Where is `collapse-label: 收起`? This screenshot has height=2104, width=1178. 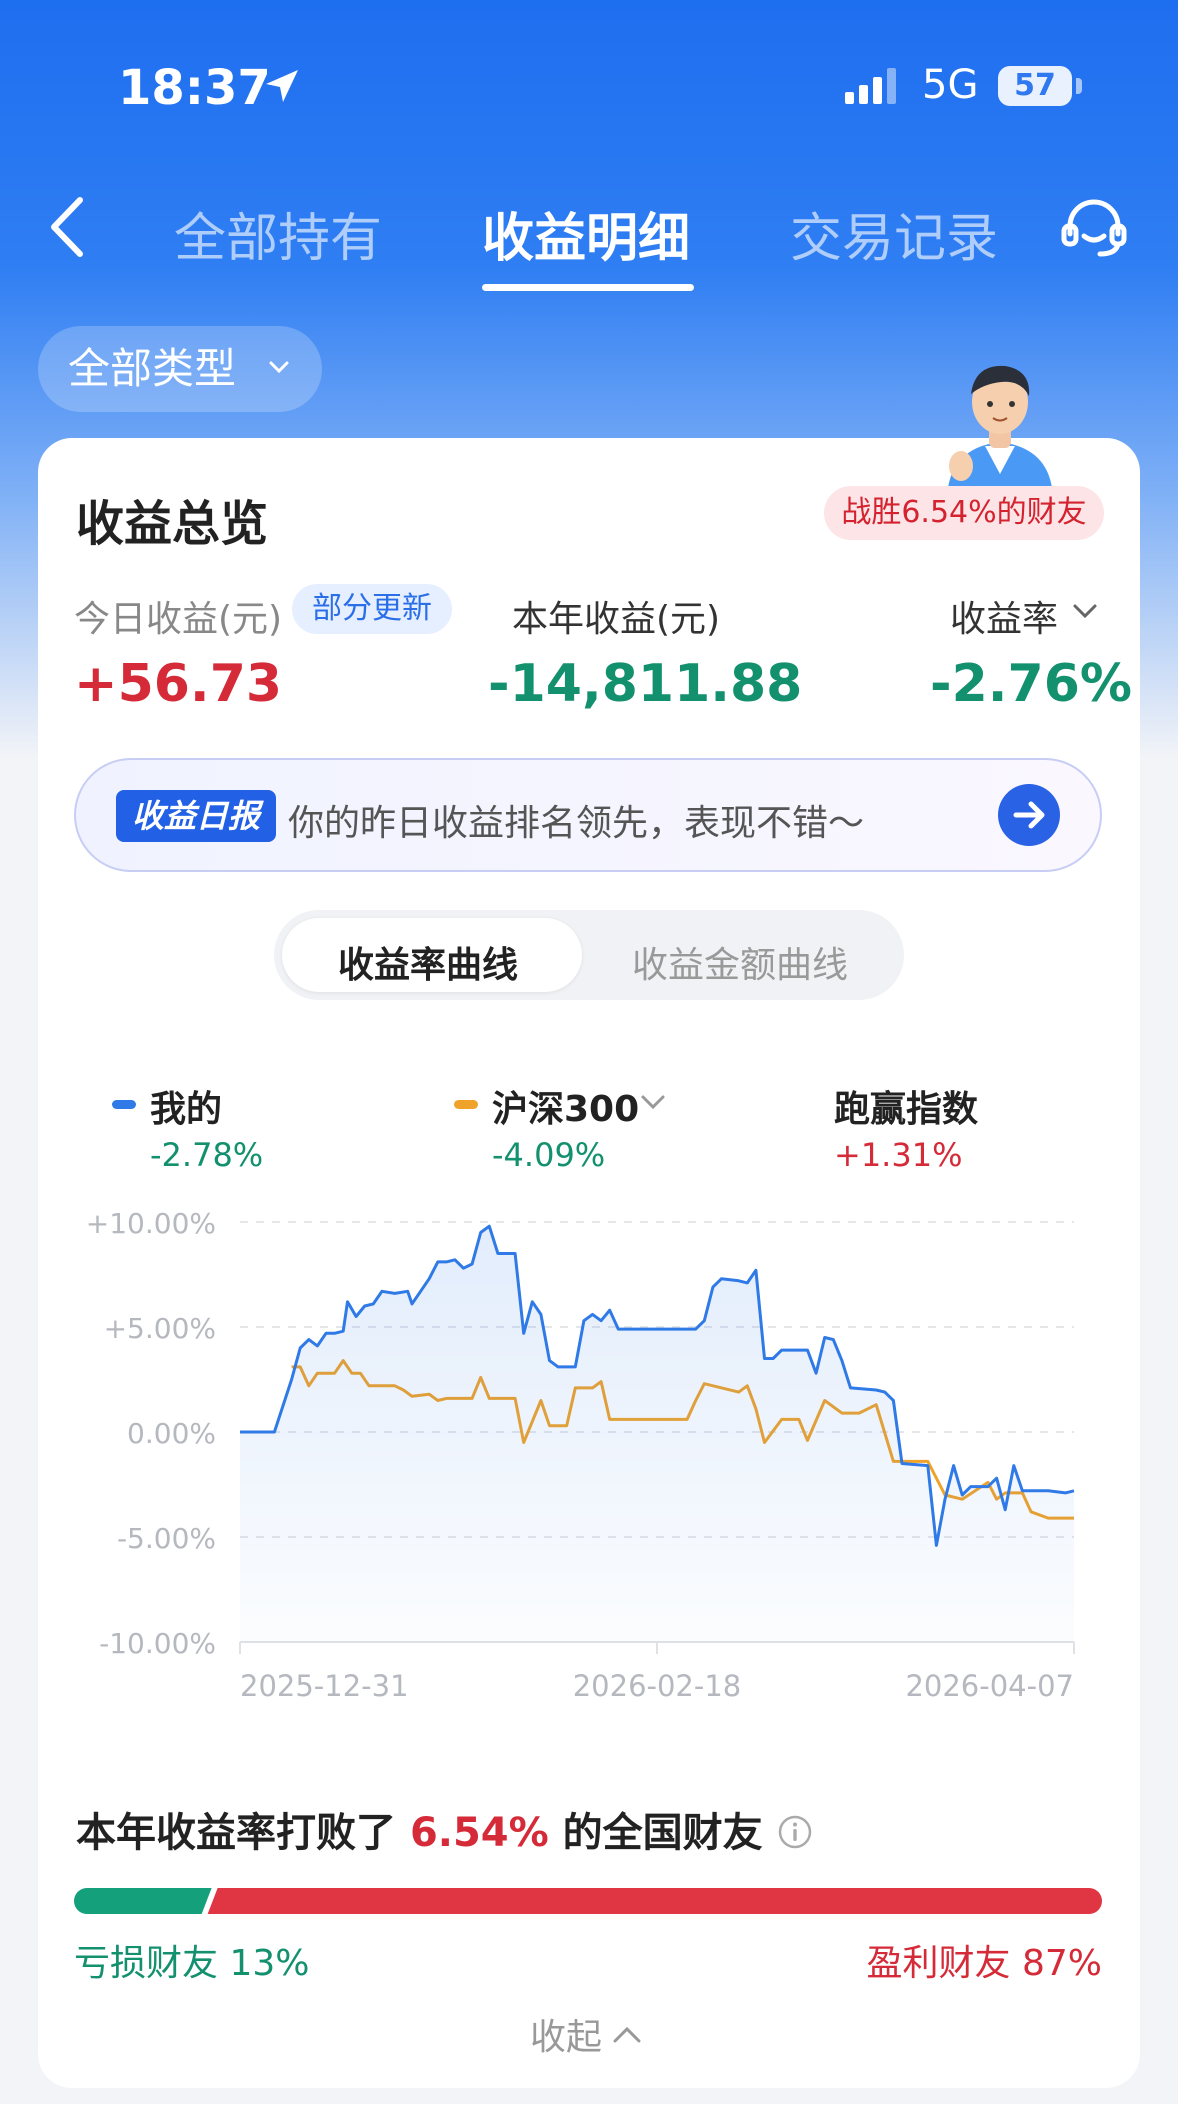 collapse-label: 收起 is located at coordinates (566, 2037).